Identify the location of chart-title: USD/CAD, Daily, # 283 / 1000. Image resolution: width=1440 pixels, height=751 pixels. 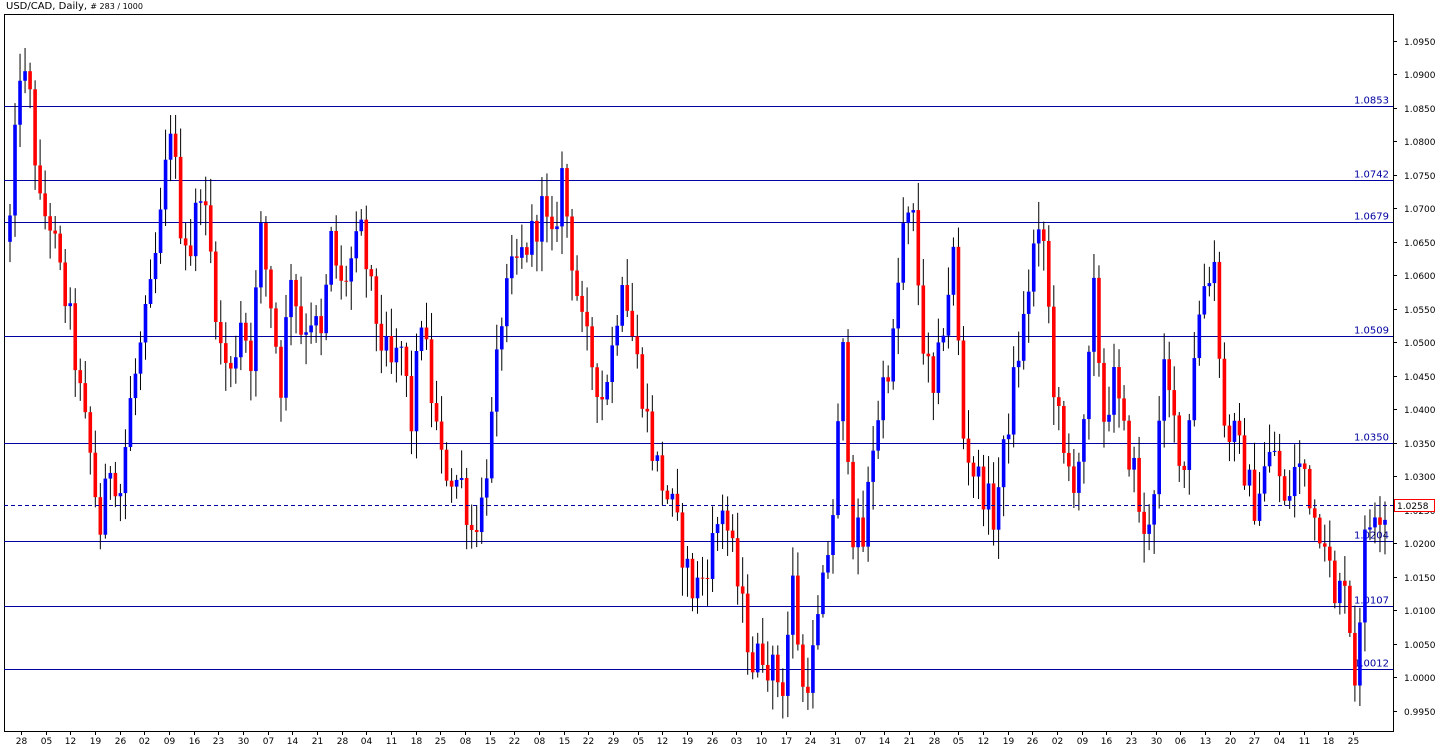
(74, 6).